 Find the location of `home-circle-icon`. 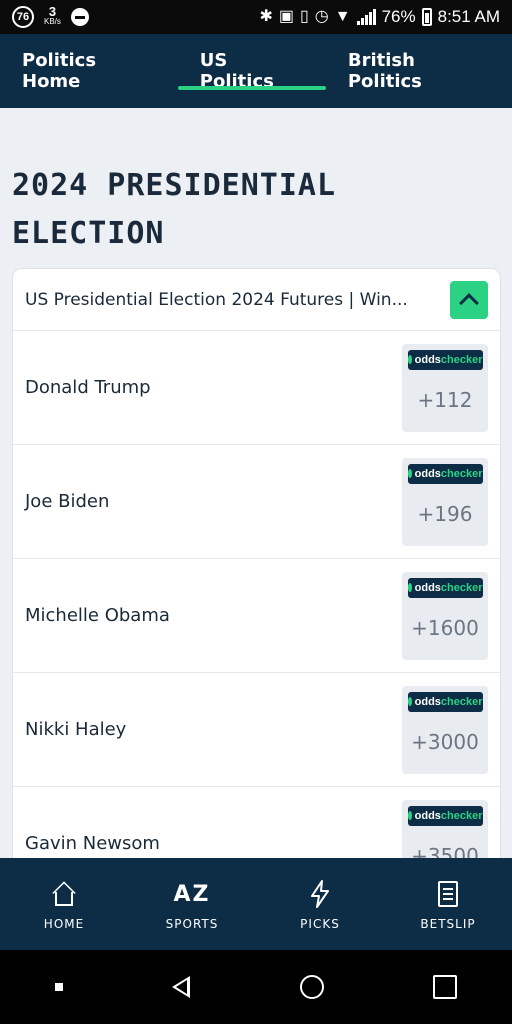

home-circle-icon is located at coordinates (311, 987).